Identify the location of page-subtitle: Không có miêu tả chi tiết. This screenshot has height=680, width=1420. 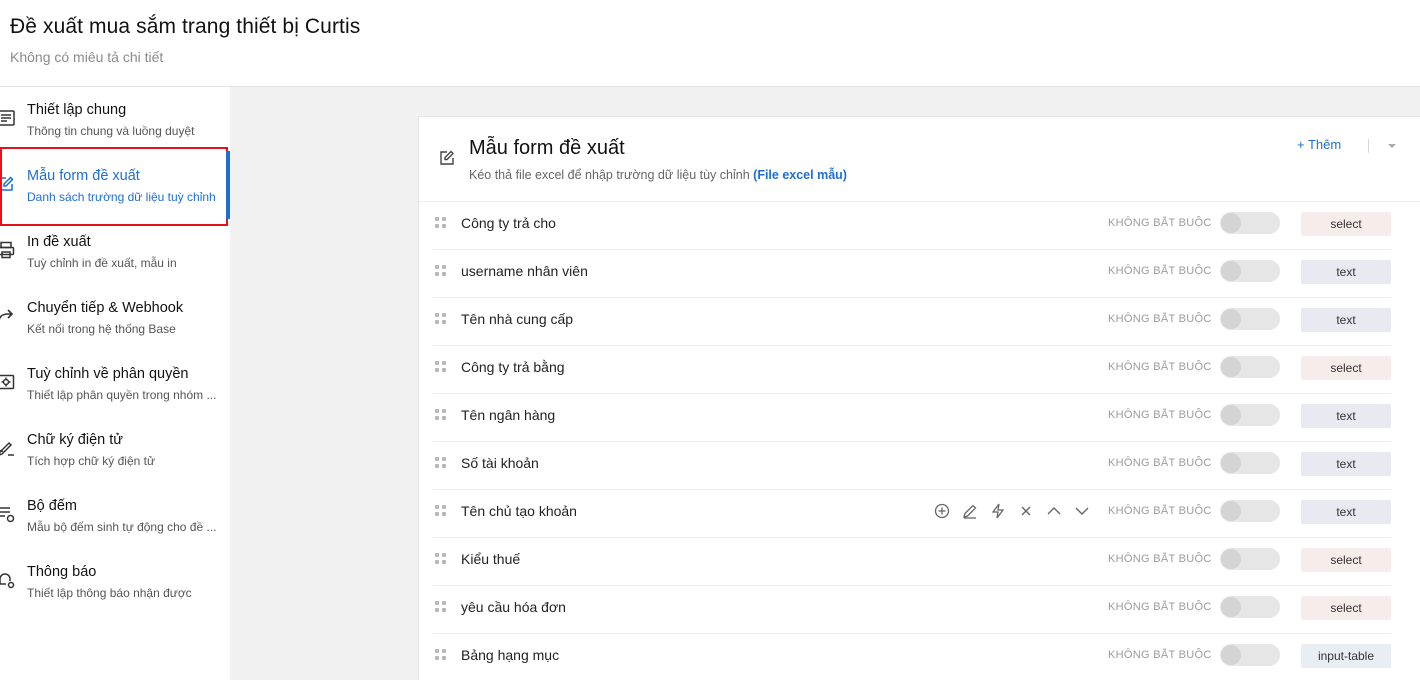
(87, 57).